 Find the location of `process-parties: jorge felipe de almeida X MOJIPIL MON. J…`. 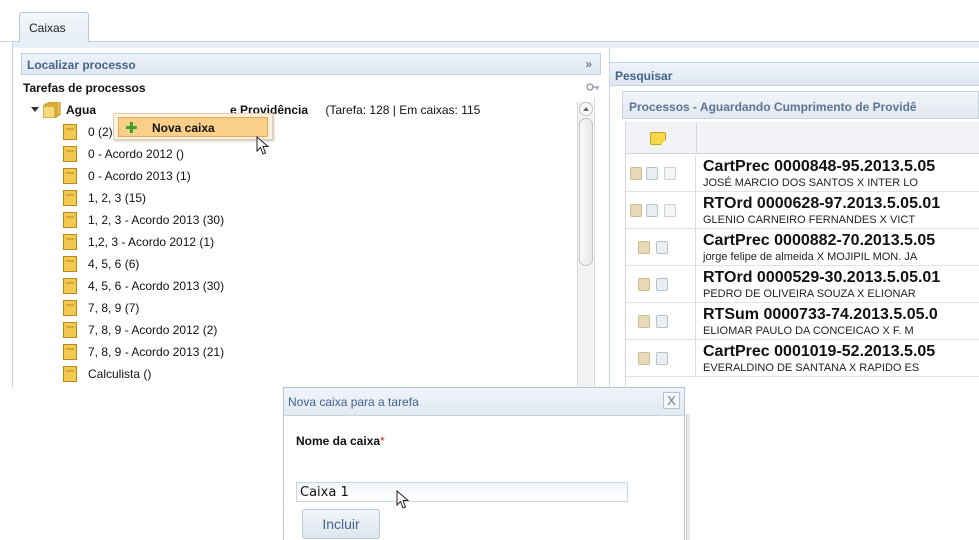

process-parties: jorge felipe de almeida X MOJIPIL MON. J… is located at coordinates (810, 257).